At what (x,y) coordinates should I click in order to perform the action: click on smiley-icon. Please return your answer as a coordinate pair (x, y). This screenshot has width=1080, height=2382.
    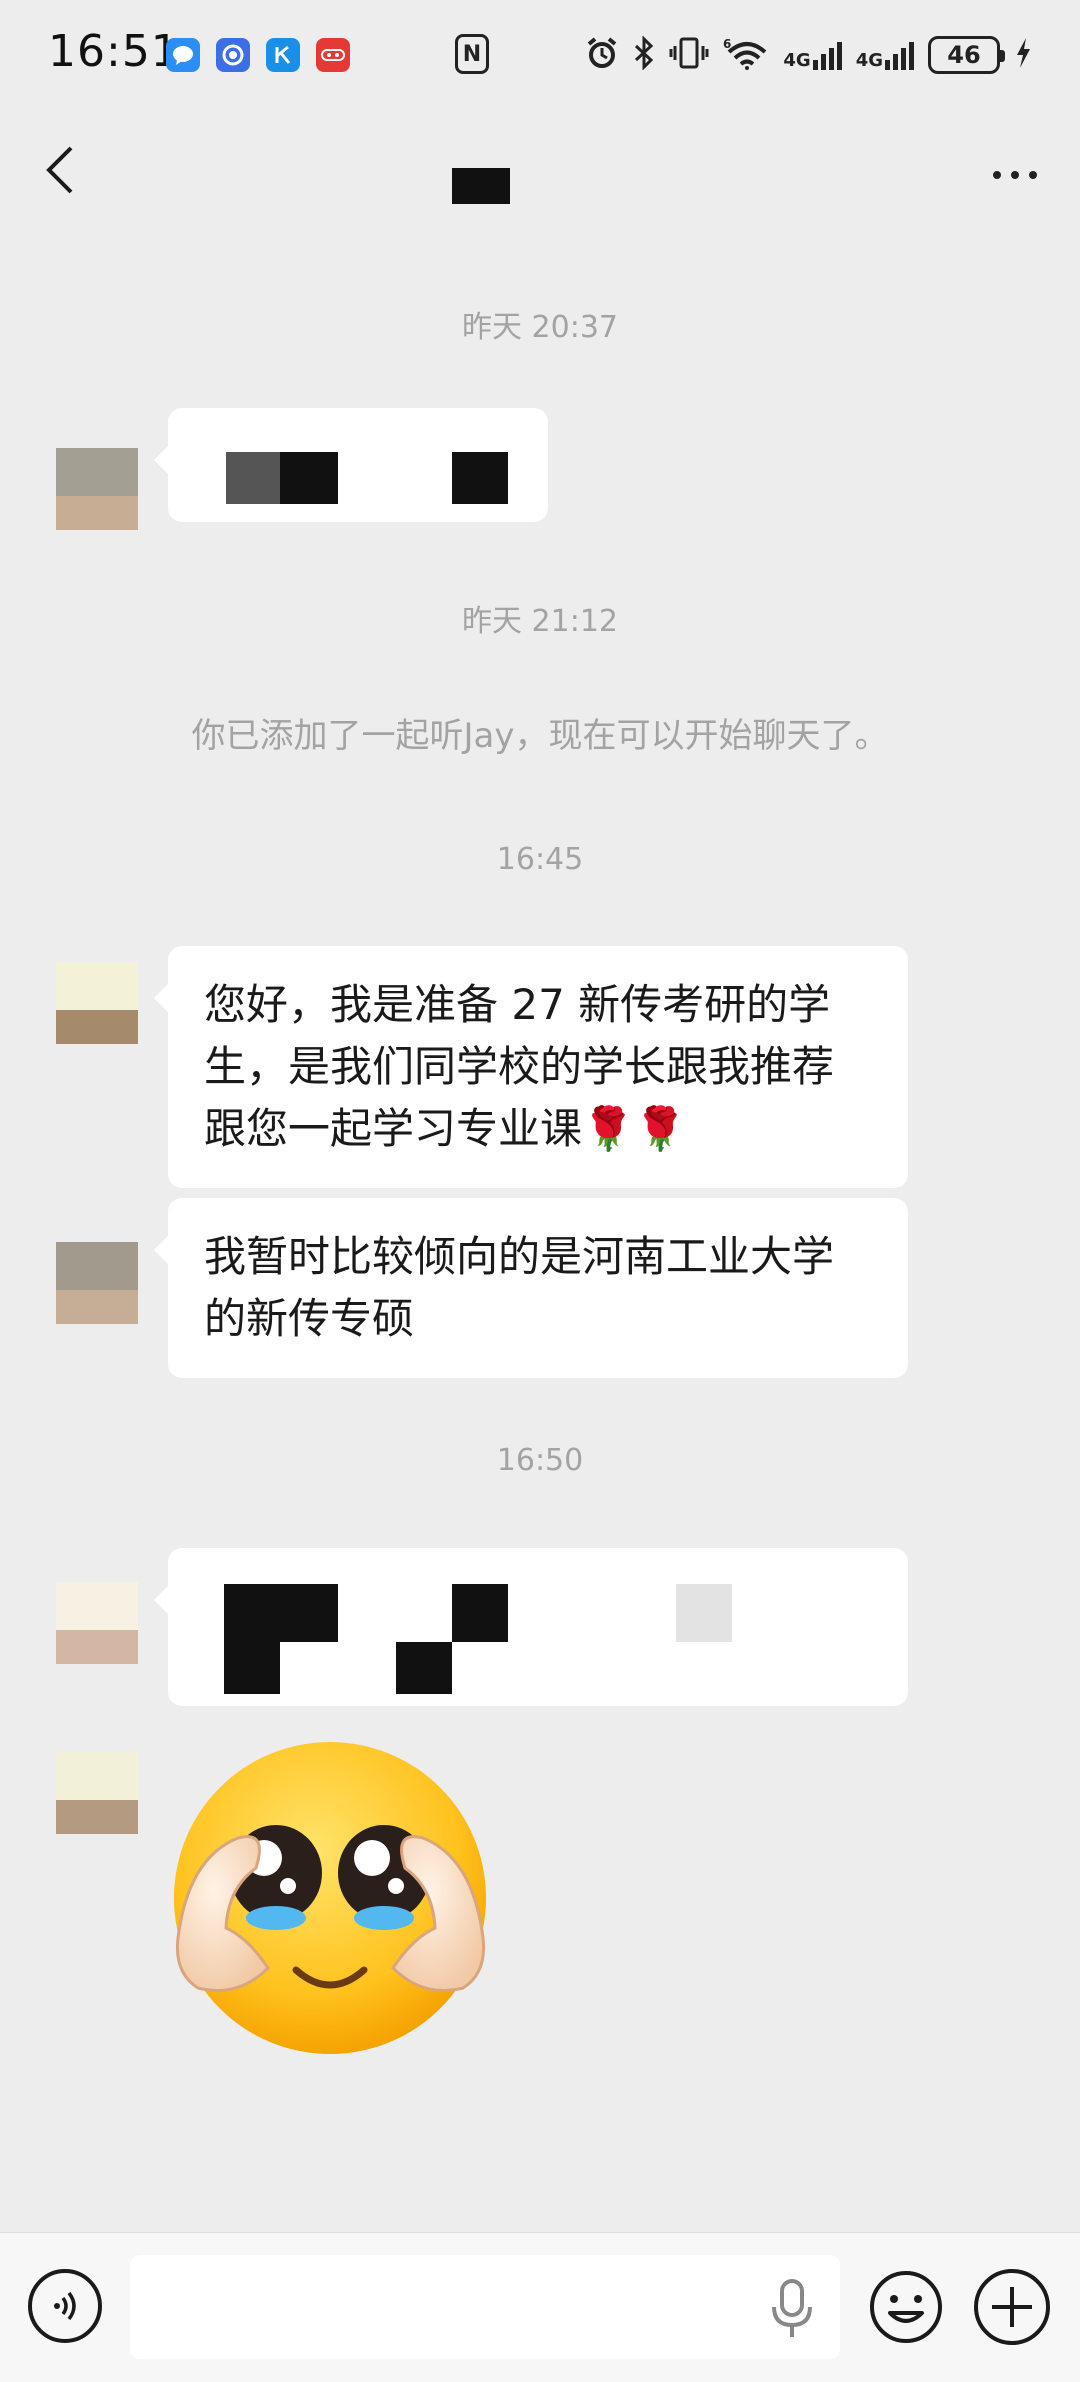
    Looking at the image, I should click on (906, 2307).